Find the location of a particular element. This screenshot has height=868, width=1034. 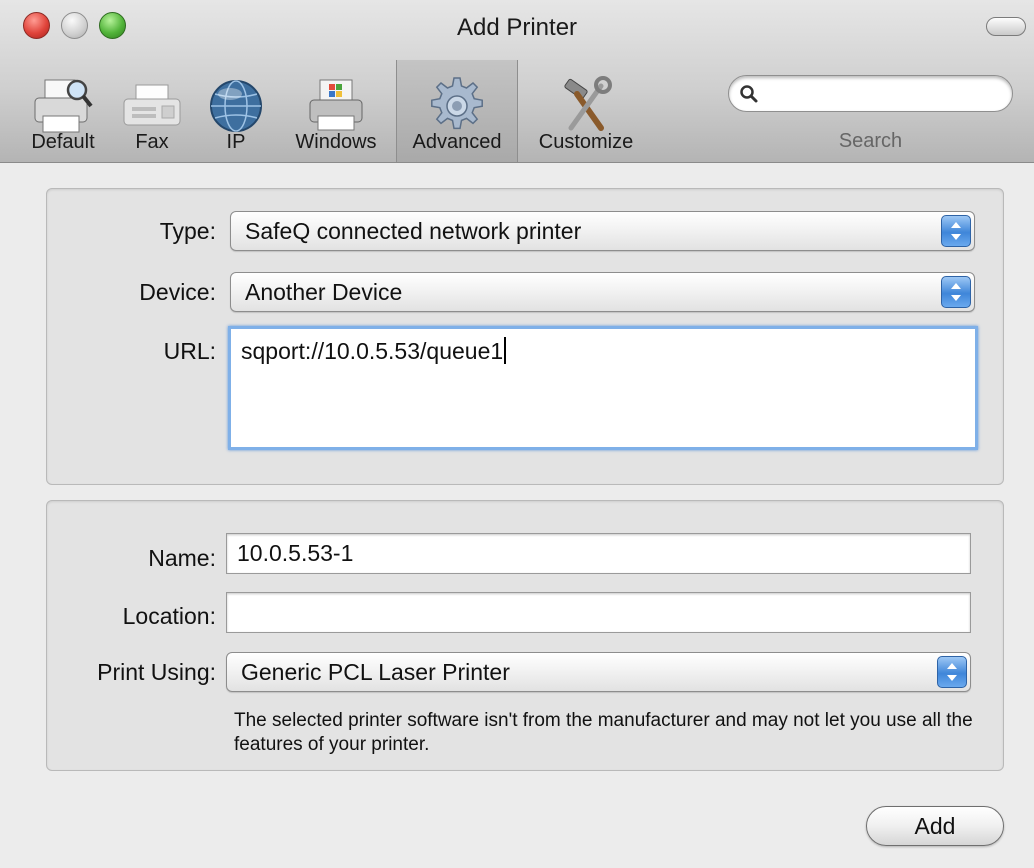

device-label: Device: is located at coordinates (177, 292).